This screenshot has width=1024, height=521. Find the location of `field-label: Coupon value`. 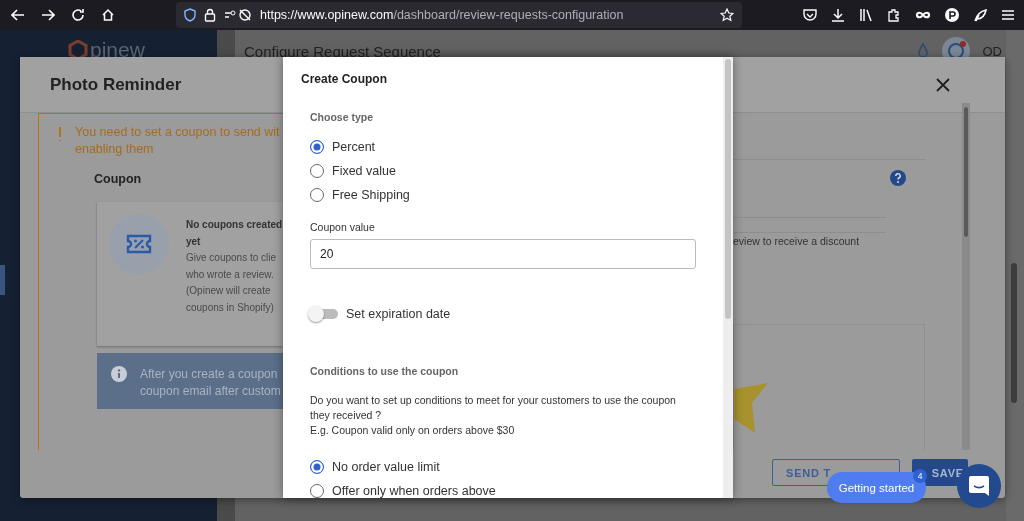

field-label: Coupon value is located at coordinates (343, 227).